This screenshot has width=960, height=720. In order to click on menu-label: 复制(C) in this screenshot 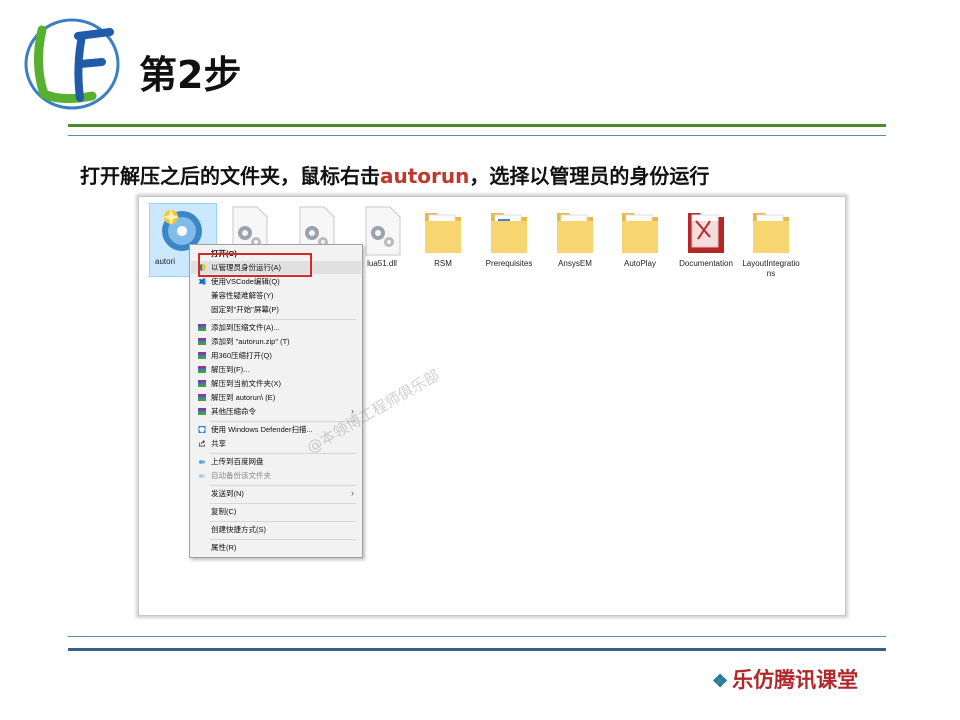, I will do `click(224, 511)`.